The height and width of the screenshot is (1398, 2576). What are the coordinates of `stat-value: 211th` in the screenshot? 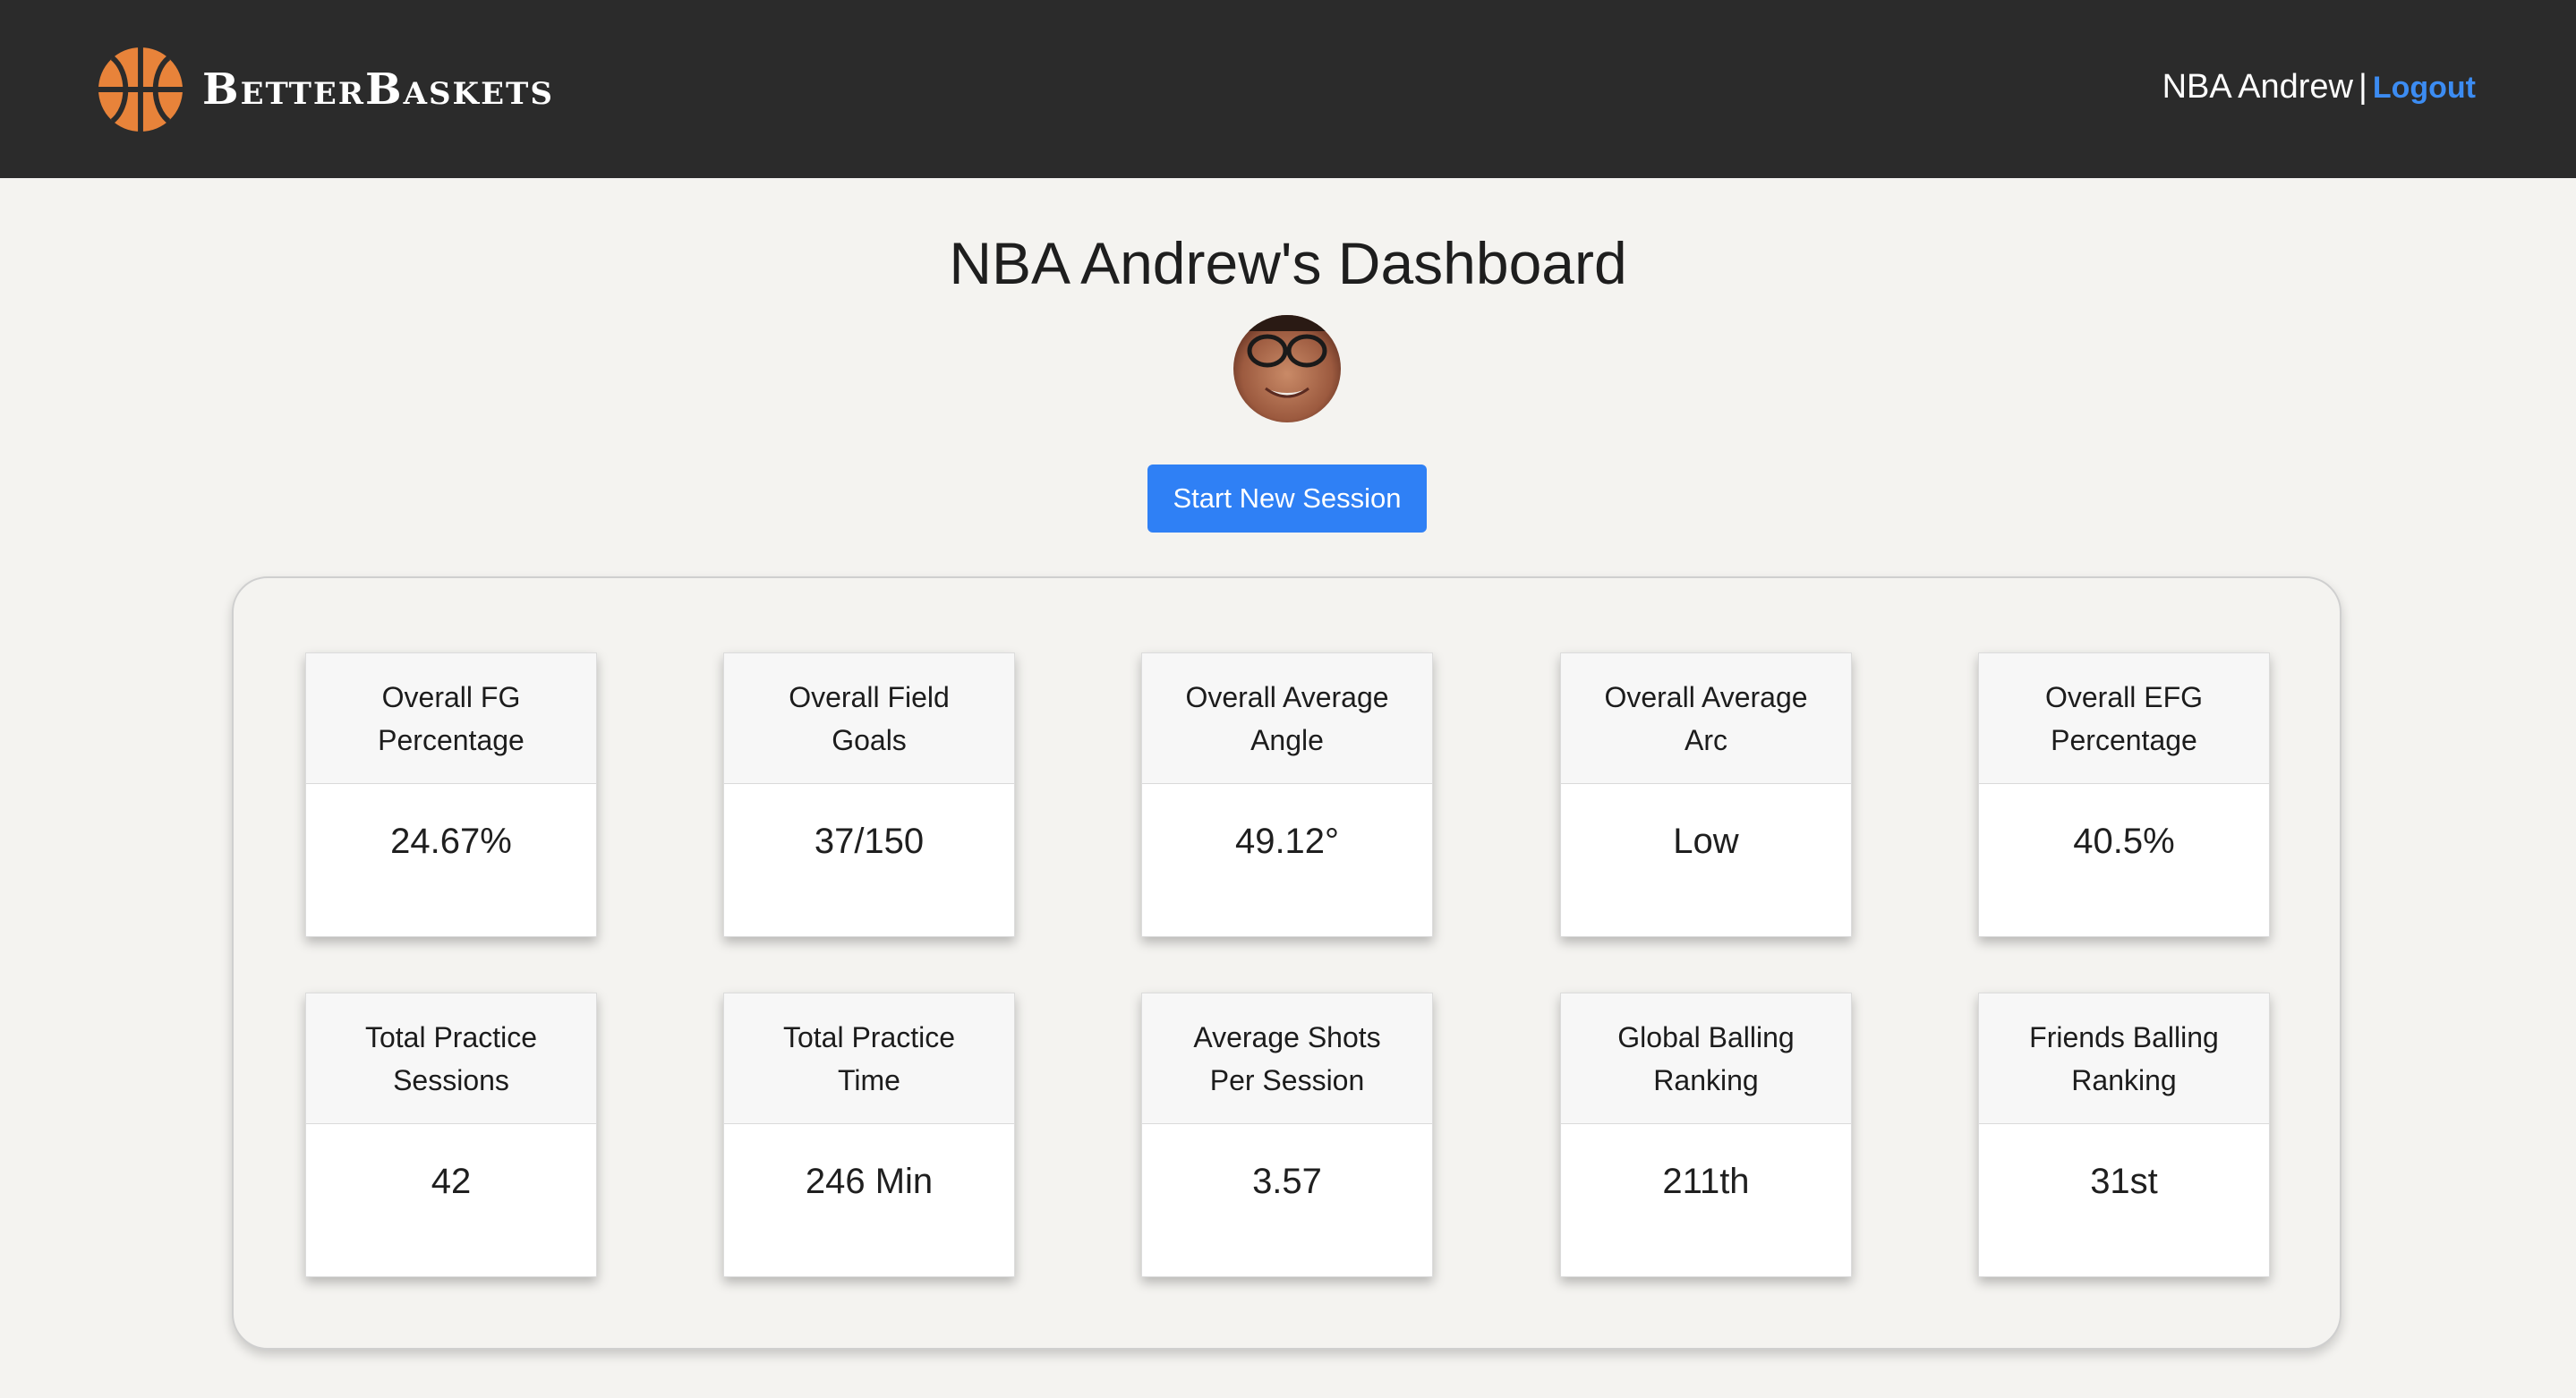 It's located at (1706, 1182).